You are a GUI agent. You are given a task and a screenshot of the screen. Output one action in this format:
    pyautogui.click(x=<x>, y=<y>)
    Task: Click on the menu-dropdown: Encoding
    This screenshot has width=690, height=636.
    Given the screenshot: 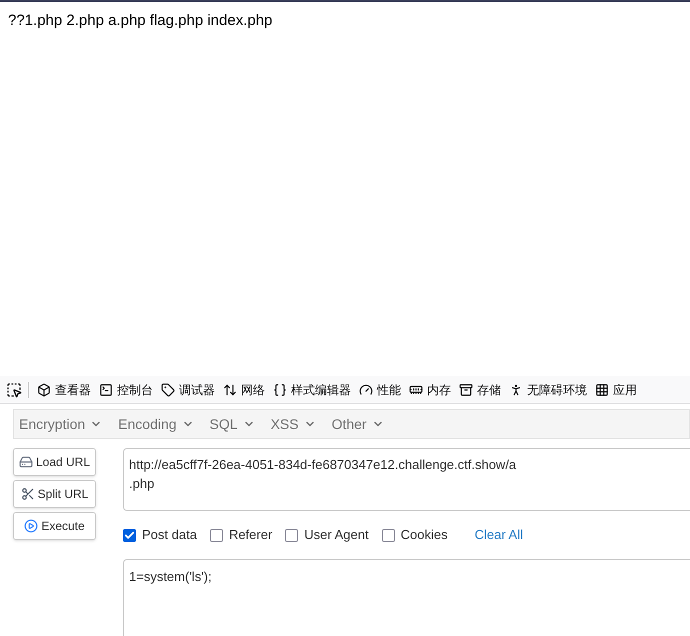 What is the action you would take?
    pyautogui.click(x=156, y=424)
    